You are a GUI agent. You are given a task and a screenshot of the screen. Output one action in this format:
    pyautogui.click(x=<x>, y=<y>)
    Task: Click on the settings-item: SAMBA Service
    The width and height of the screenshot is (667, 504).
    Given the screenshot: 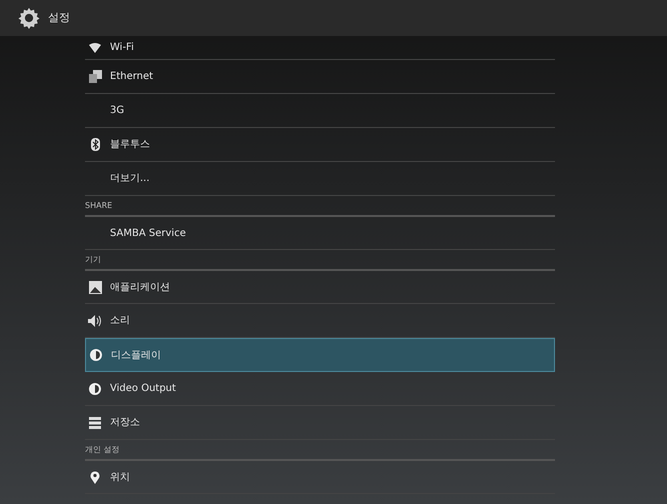 What is the action you would take?
    pyautogui.click(x=320, y=233)
    